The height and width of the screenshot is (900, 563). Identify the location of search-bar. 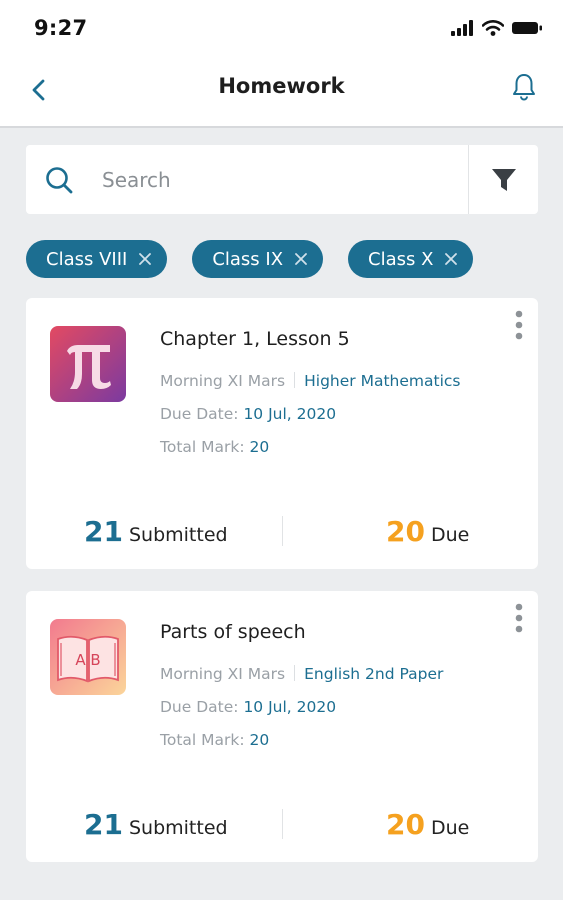
(282, 179).